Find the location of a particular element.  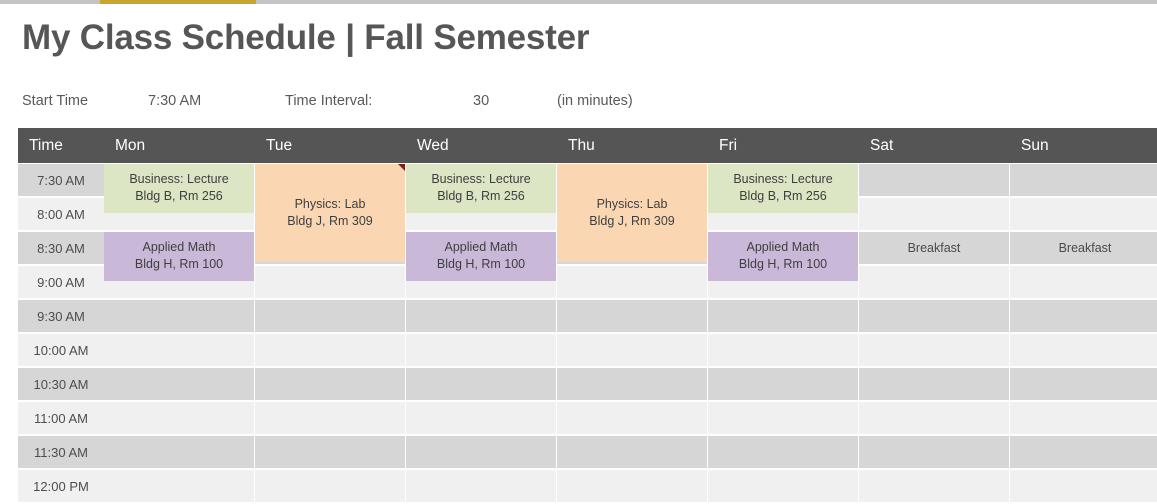

column-header-tue: Tue is located at coordinates (279, 145).